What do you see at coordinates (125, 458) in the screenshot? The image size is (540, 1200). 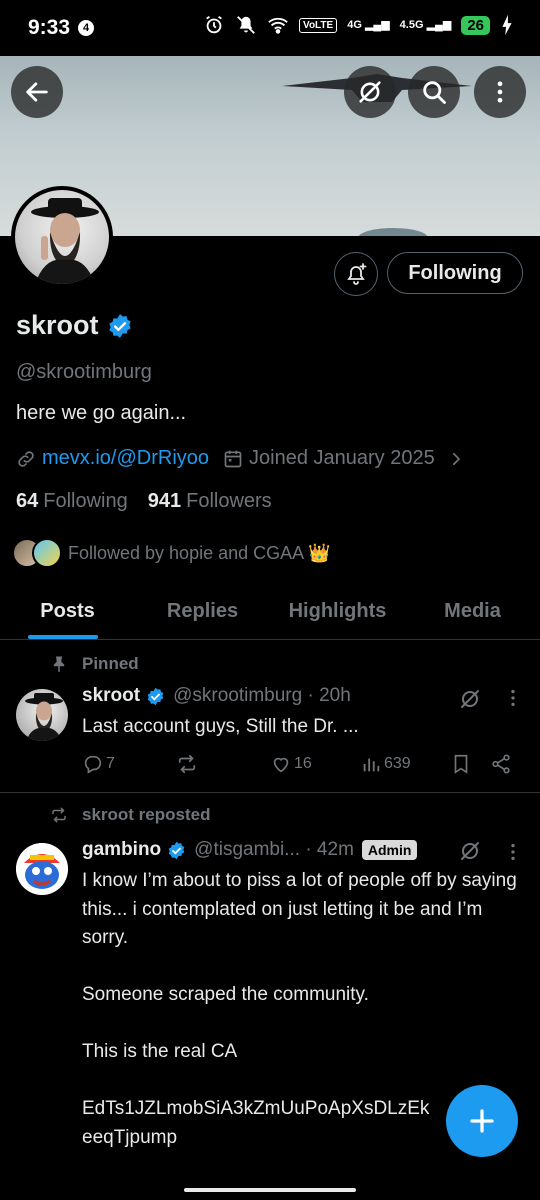 I see `profile-link: mevx.io/@DrRiyoo` at bounding box center [125, 458].